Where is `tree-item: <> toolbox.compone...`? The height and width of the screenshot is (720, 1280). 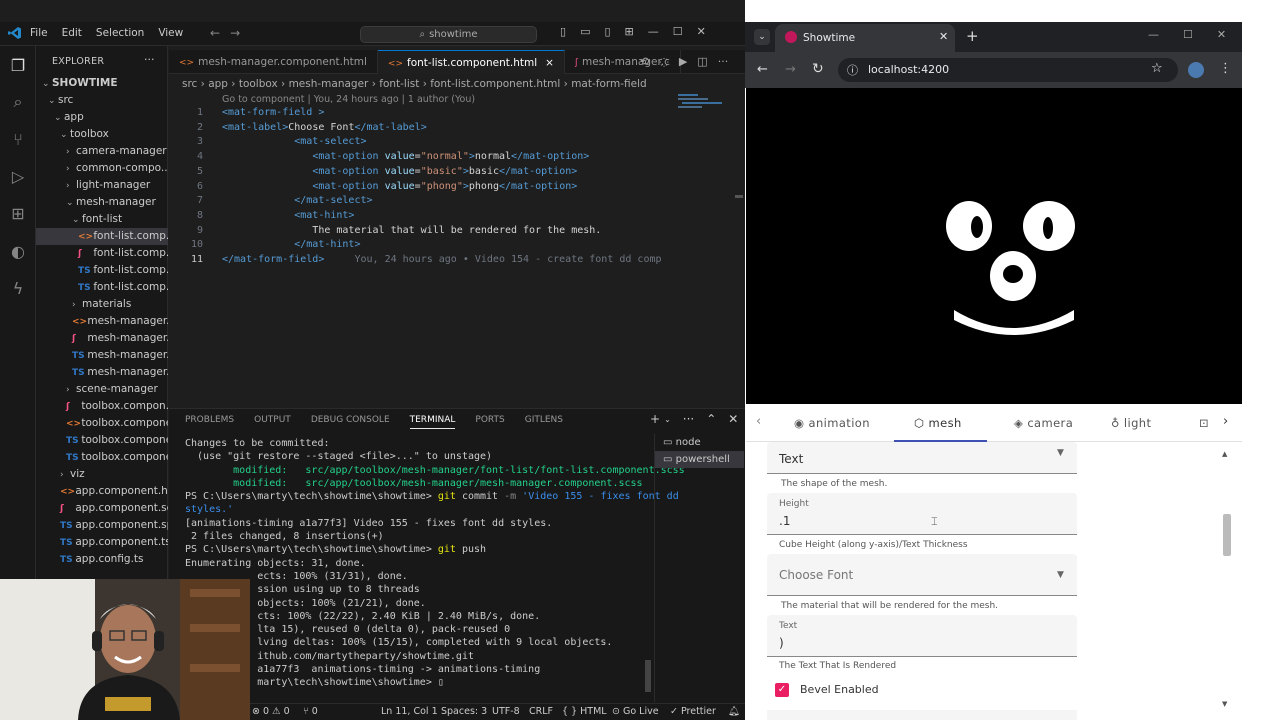 tree-item: <> toolbox.compone... is located at coordinates (102, 423).